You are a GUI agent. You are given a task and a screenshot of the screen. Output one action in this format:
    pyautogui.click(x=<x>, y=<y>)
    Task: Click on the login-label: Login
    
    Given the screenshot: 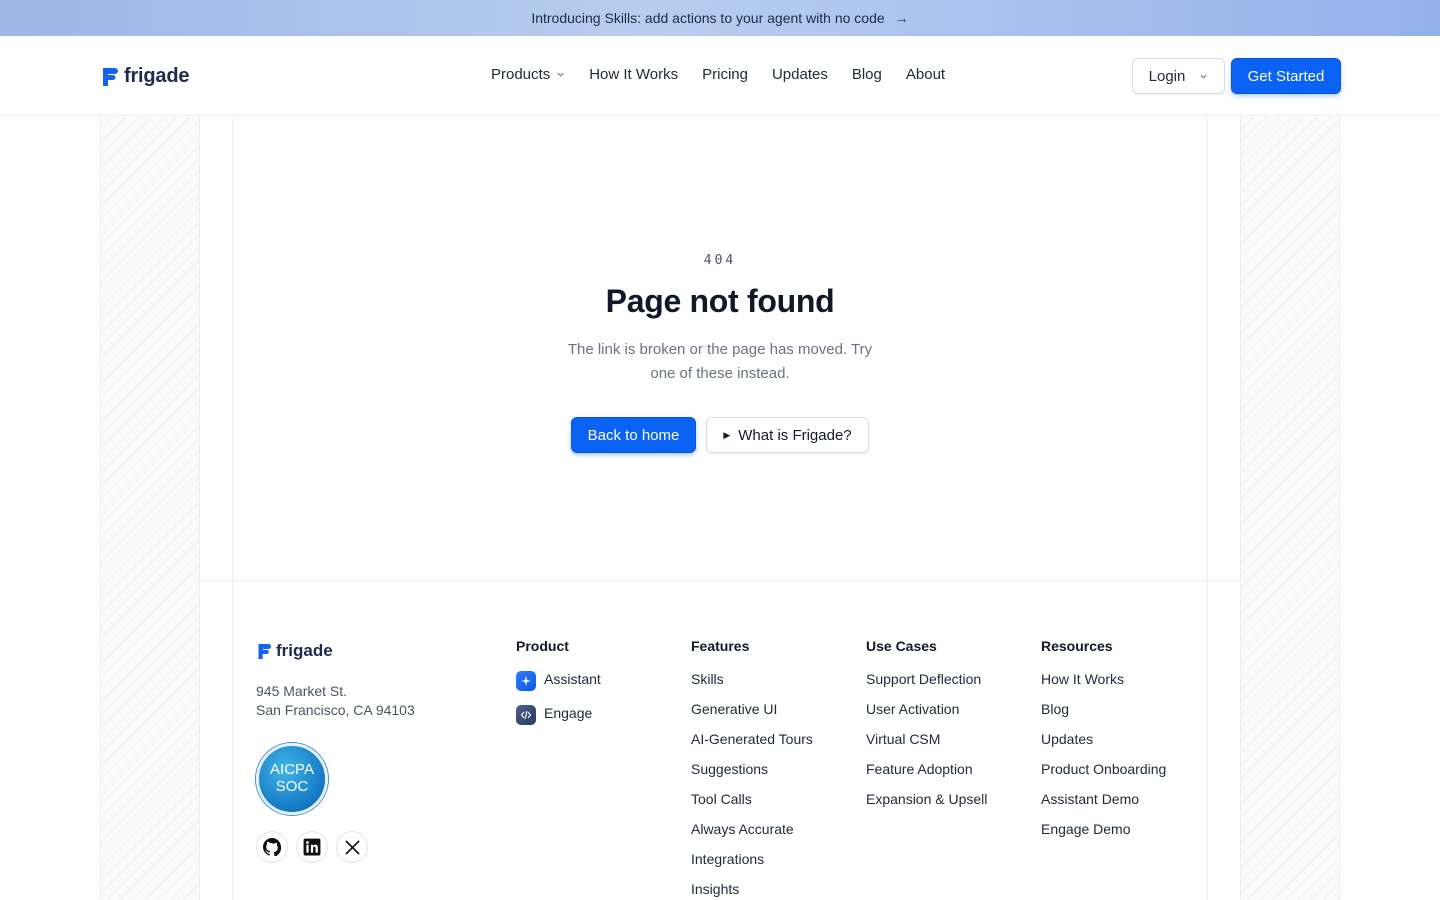 What is the action you would take?
    pyautogui.click(x=1167, y=76)
    